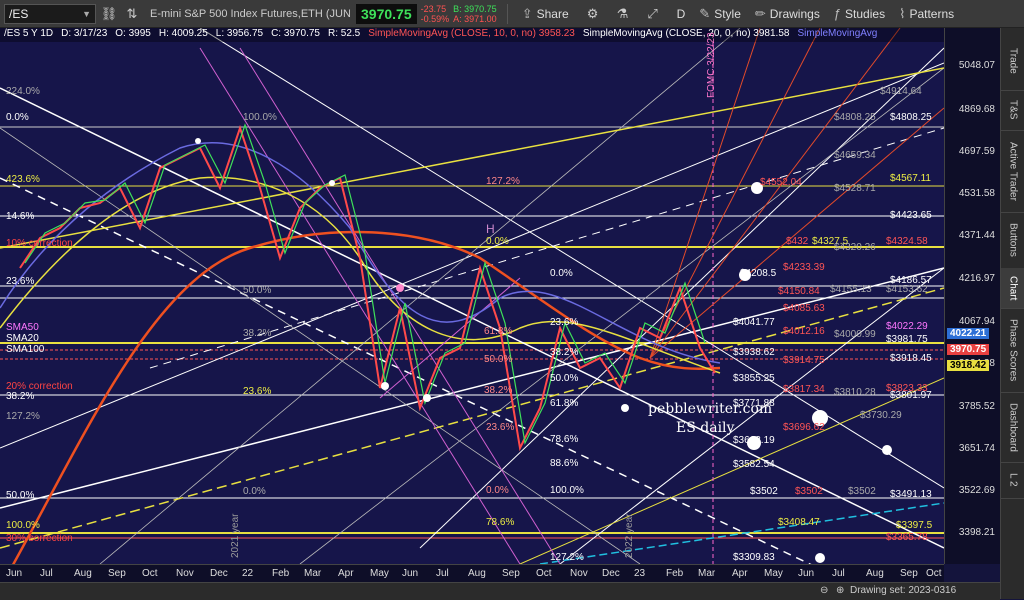 This screenshot has height=600, width=1024. I want to click on sidebar-tab-active-trader: Active Trader, so click(1012, 171).